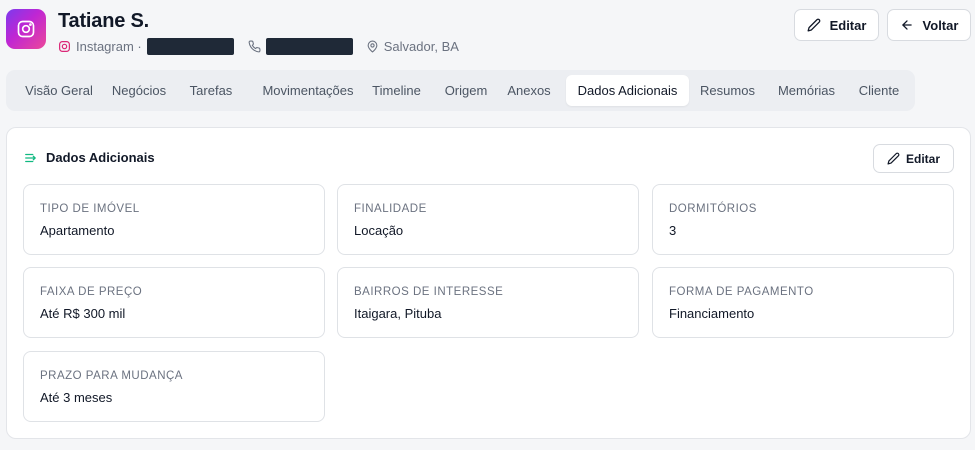 This screenshot has height=450, width=975. Describe the element at coordinates (372, 46) in the screenshot. I see `map-pin-icon` at that location.